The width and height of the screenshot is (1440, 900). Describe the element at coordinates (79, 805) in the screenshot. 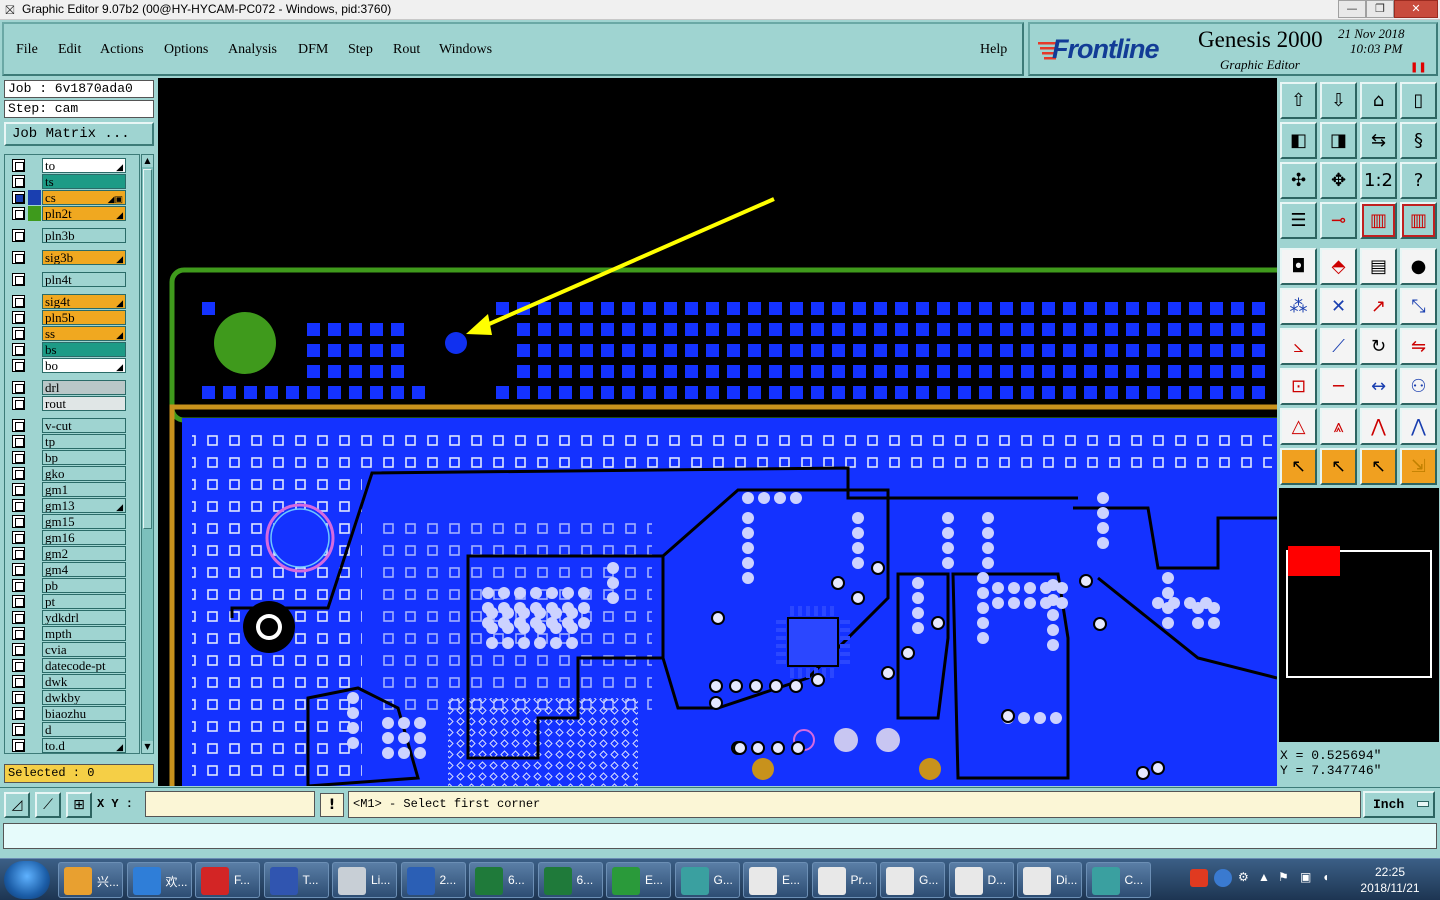

I see `snap-grid-icon: ⊞` at that location.